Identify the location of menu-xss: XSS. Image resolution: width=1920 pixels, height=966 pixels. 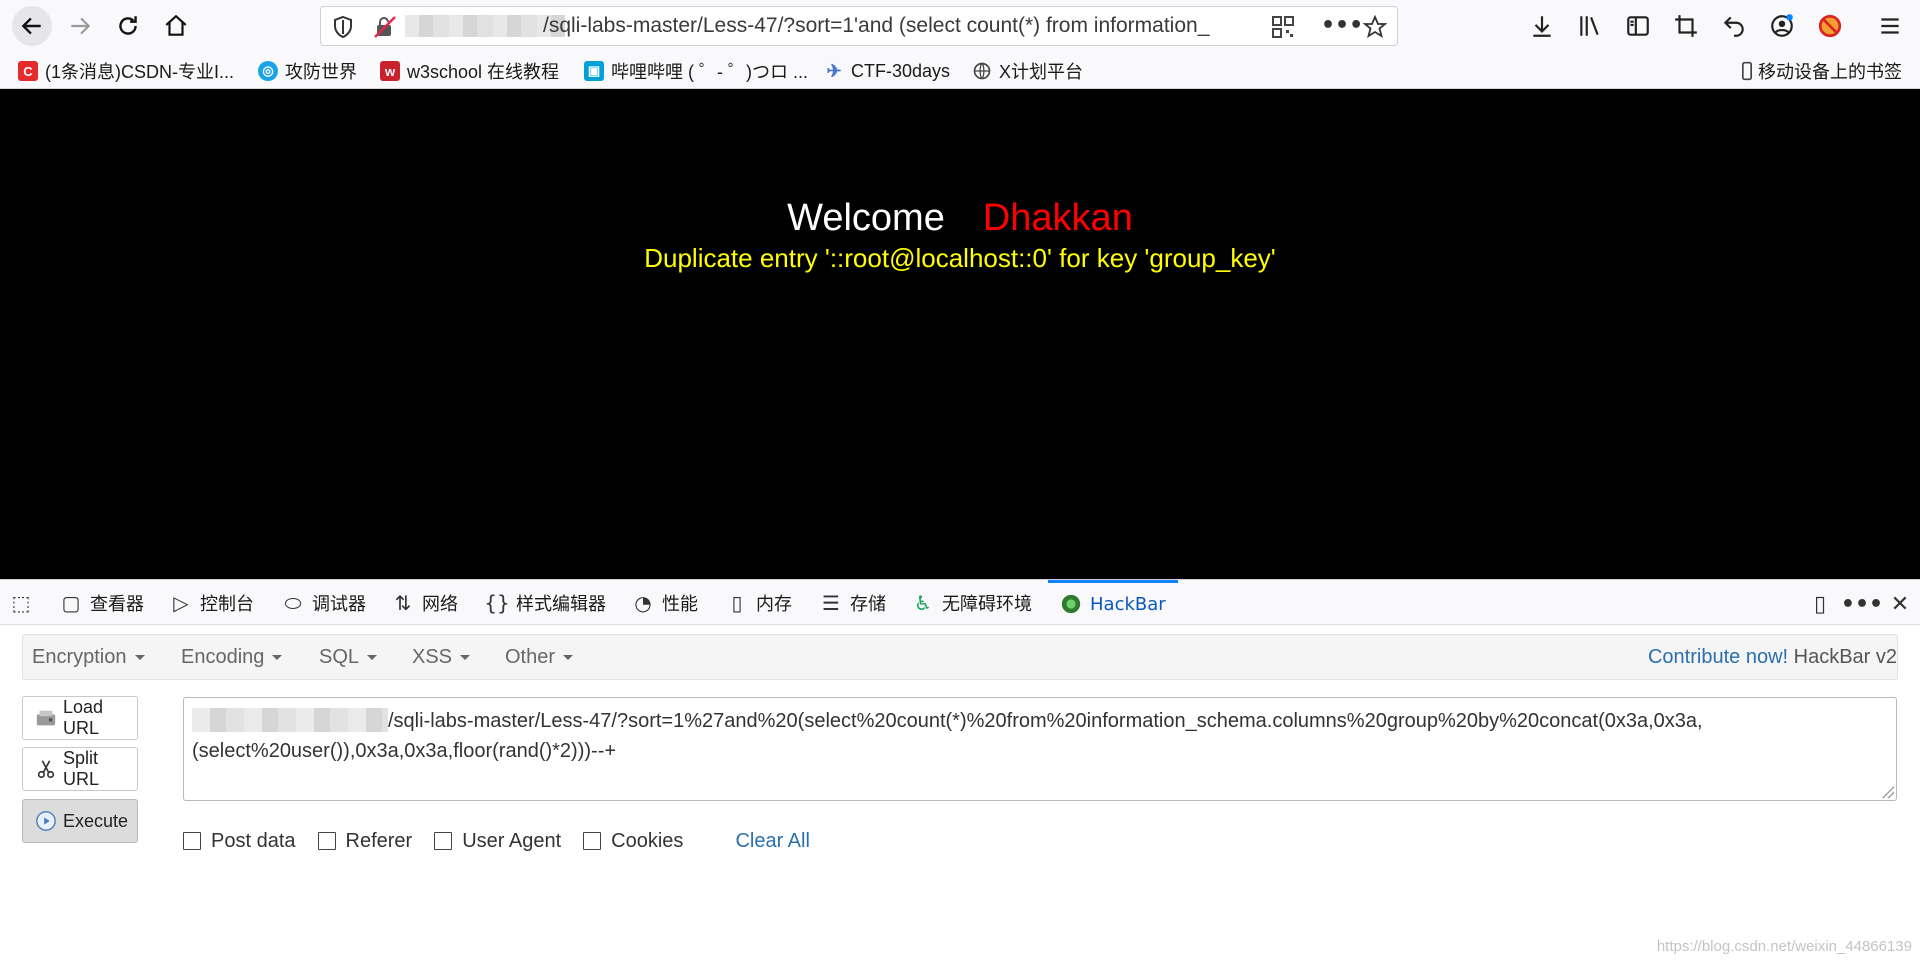
(441, 657).